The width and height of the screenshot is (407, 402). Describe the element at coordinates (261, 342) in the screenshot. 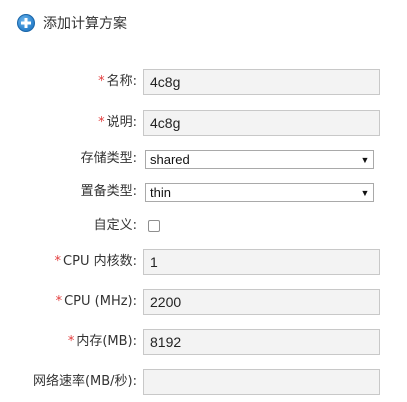

I see `memory-input` at that location.